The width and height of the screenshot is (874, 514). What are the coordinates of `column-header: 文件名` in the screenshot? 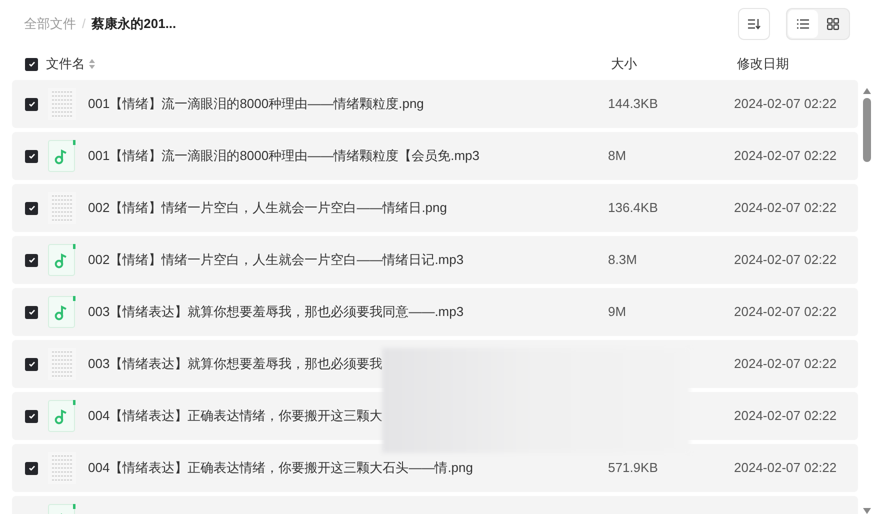 It's located at (70, 64).